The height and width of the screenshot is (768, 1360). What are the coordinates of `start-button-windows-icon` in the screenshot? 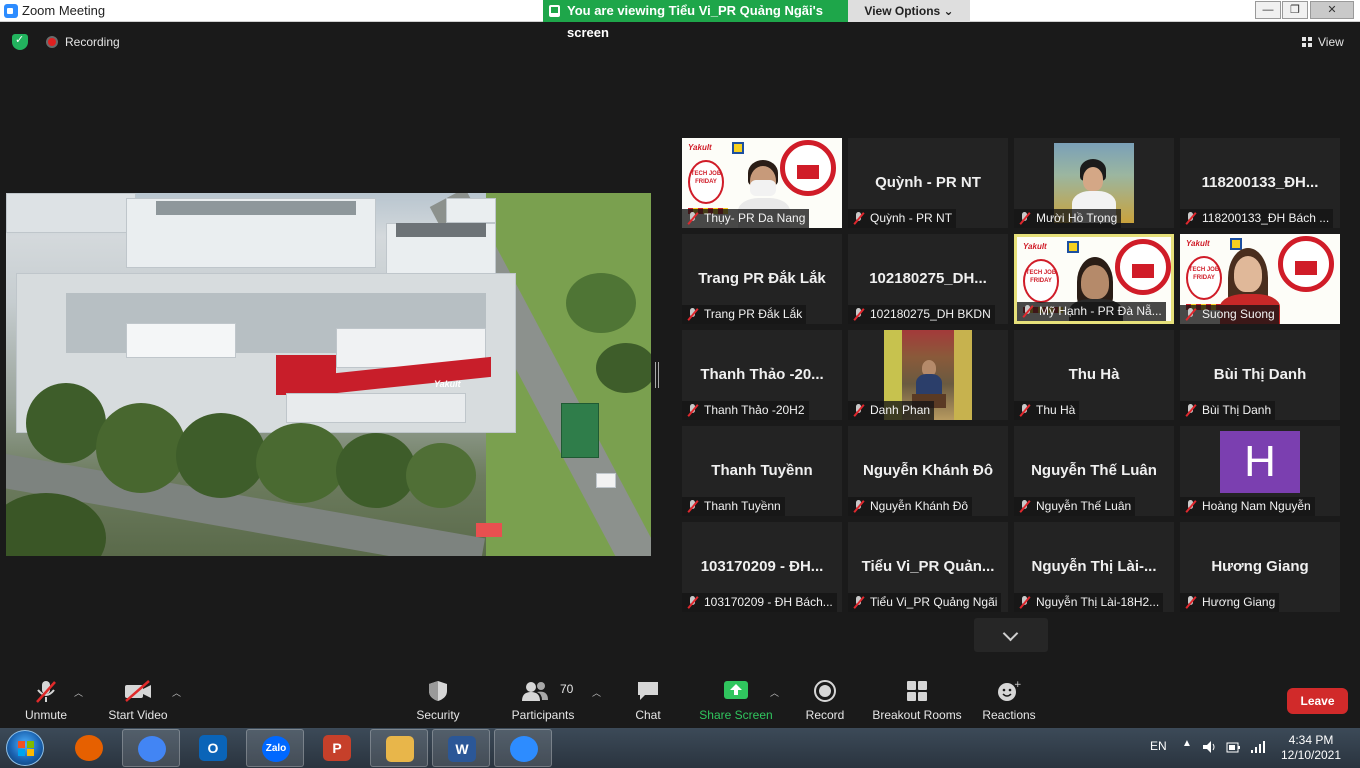 It's located at (25, 748).